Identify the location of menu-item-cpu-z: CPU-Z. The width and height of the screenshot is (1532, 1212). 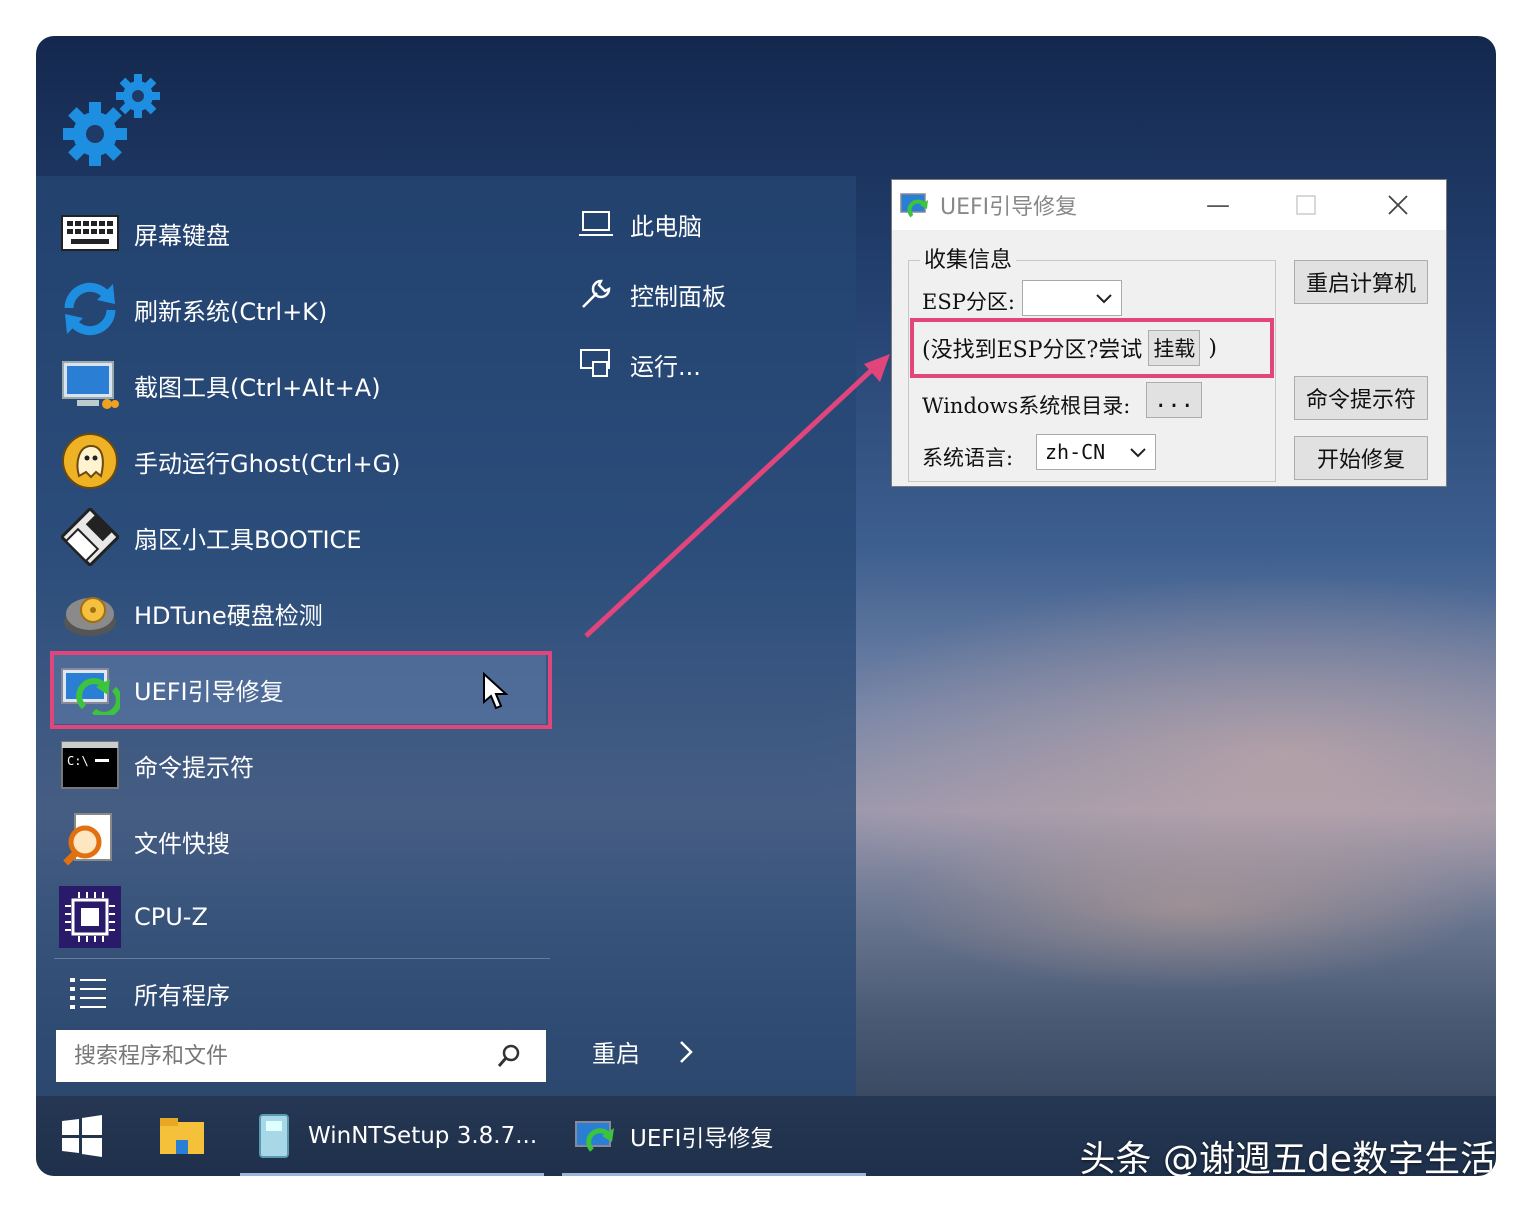
(295, 917).